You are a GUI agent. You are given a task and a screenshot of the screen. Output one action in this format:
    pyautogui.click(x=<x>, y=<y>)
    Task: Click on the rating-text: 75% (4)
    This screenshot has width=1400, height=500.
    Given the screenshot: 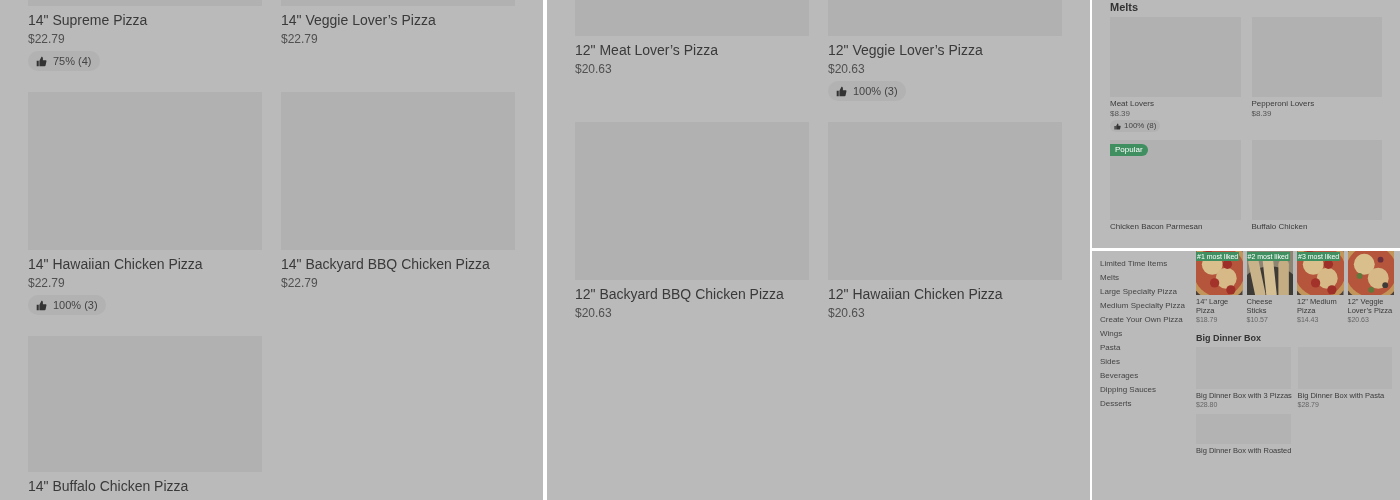 What is the action you would take?
    pyautogui.click(x=72, y=61)
    